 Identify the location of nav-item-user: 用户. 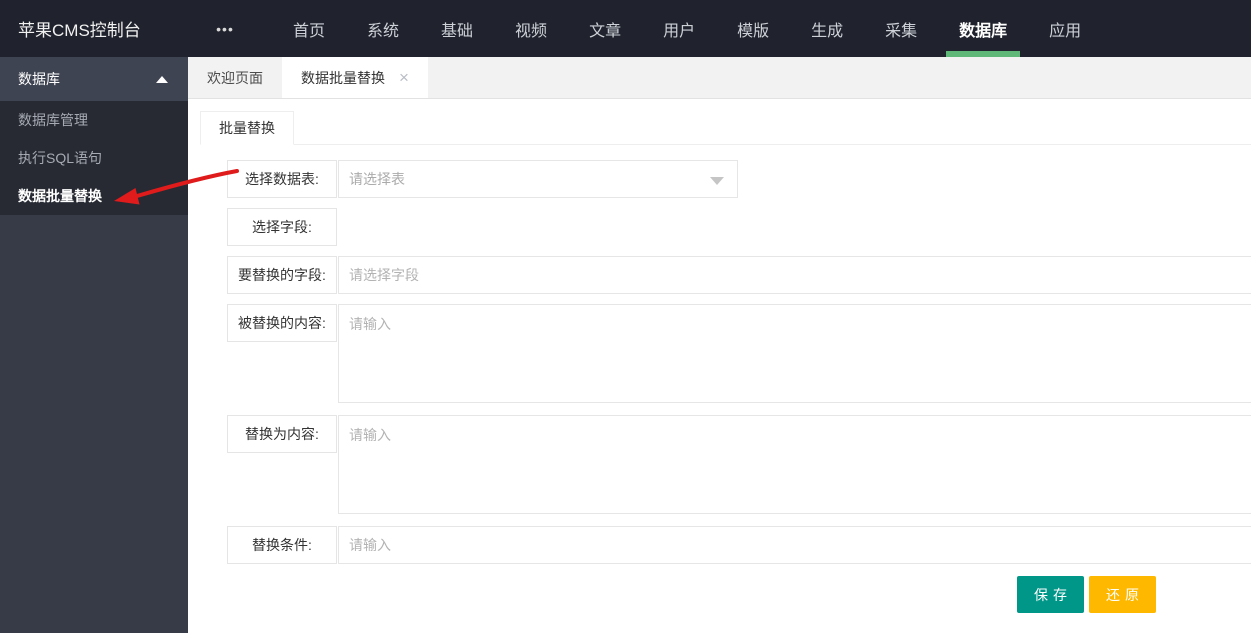
(679, 28).